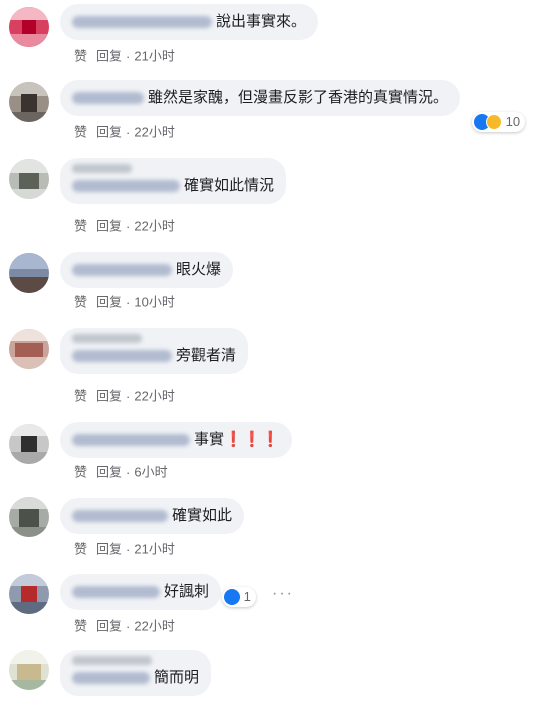  I want to click on more-options-icon: ···, so click(283, 594).